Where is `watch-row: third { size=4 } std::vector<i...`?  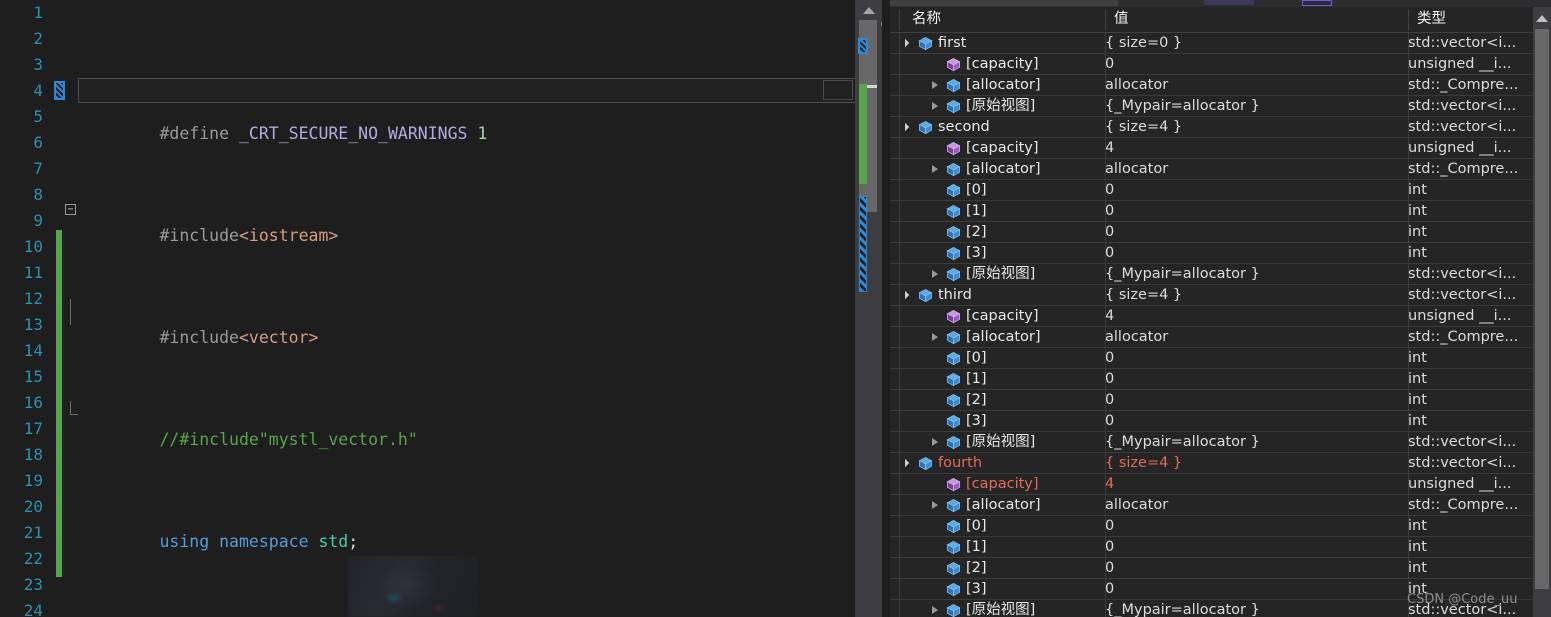
watch-row: third { size=4 } std::vector<i... is located at coordinates (1211, 295).